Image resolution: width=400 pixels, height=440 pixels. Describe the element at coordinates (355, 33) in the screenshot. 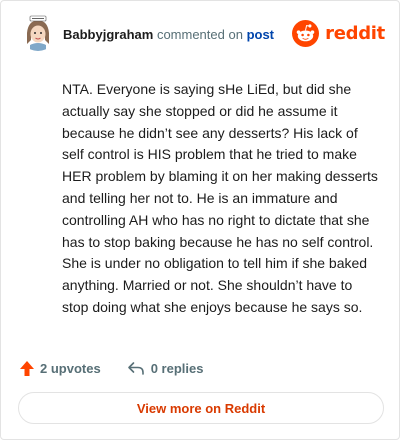

I see `reddit-wordmark: reddit` at that location.